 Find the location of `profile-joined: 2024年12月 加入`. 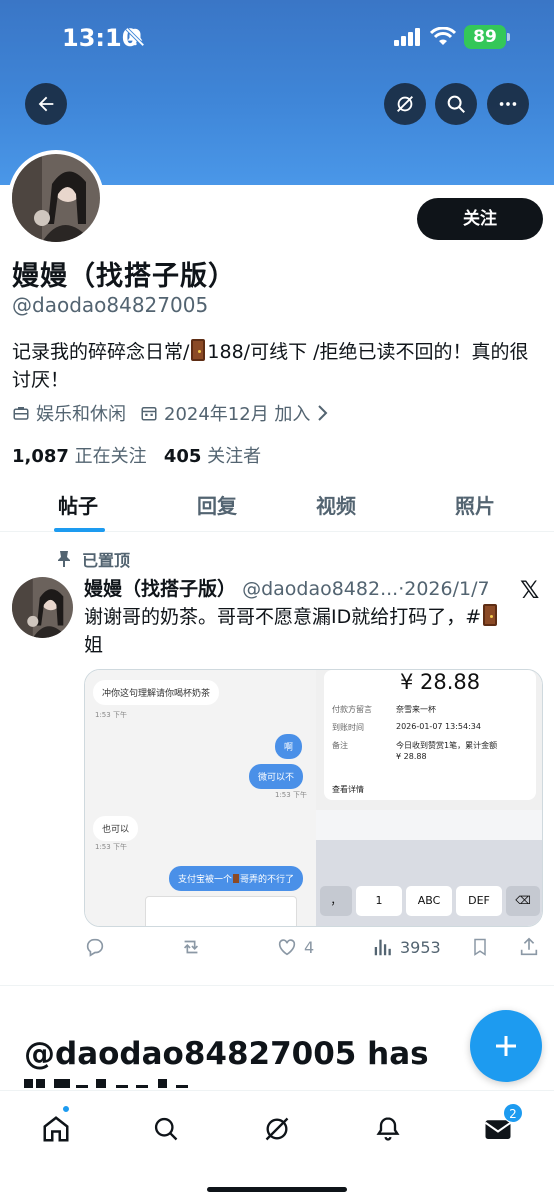

profile-joined: 2024年12月 加入 is located at coordinates (238, 413).